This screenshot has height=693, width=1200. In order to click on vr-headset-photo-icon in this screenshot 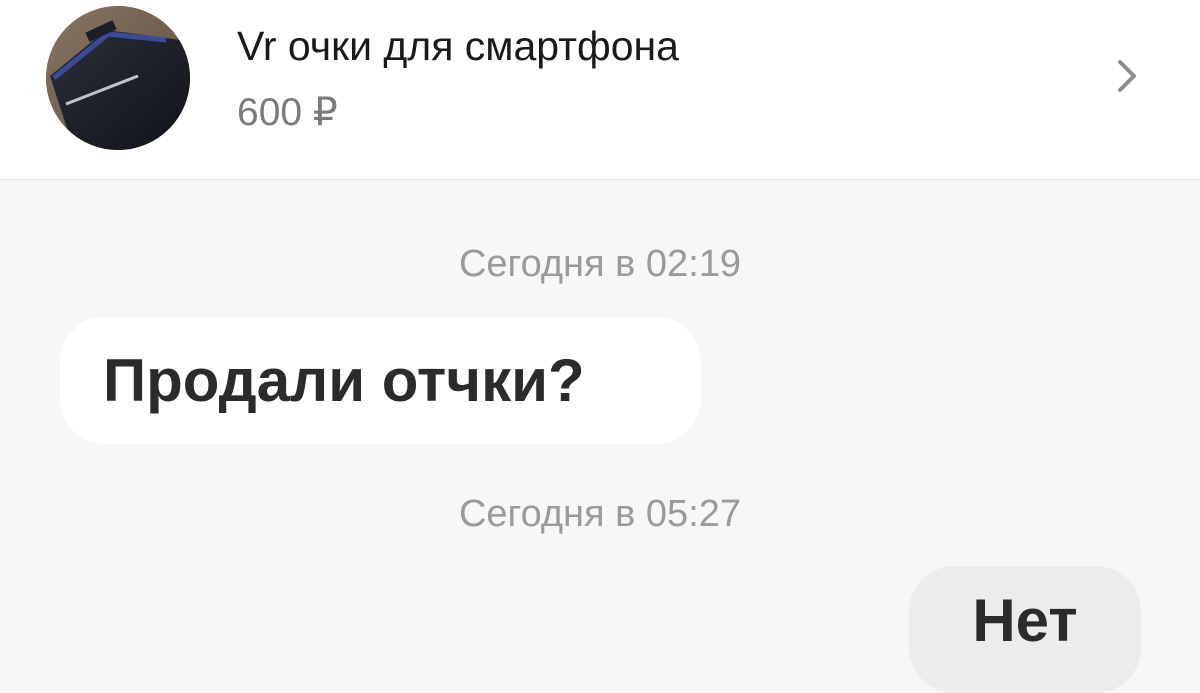, I will do `click(118, 78)`.